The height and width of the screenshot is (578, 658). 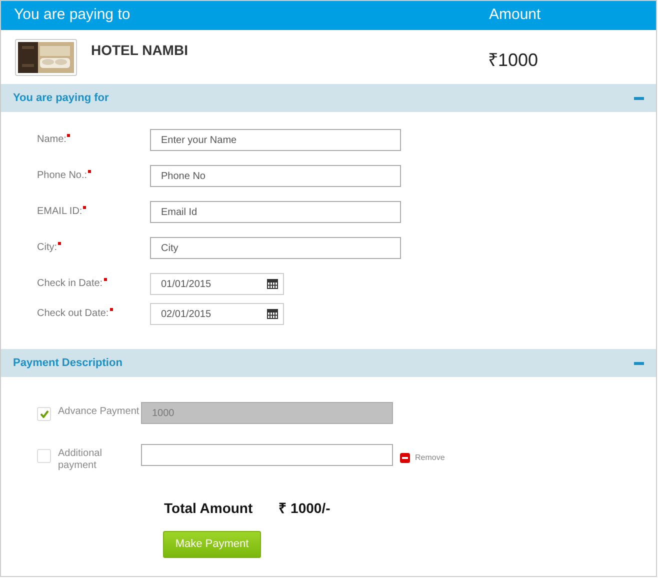 I want to click on amount-heading: Amount, so click(x=515, y=15).